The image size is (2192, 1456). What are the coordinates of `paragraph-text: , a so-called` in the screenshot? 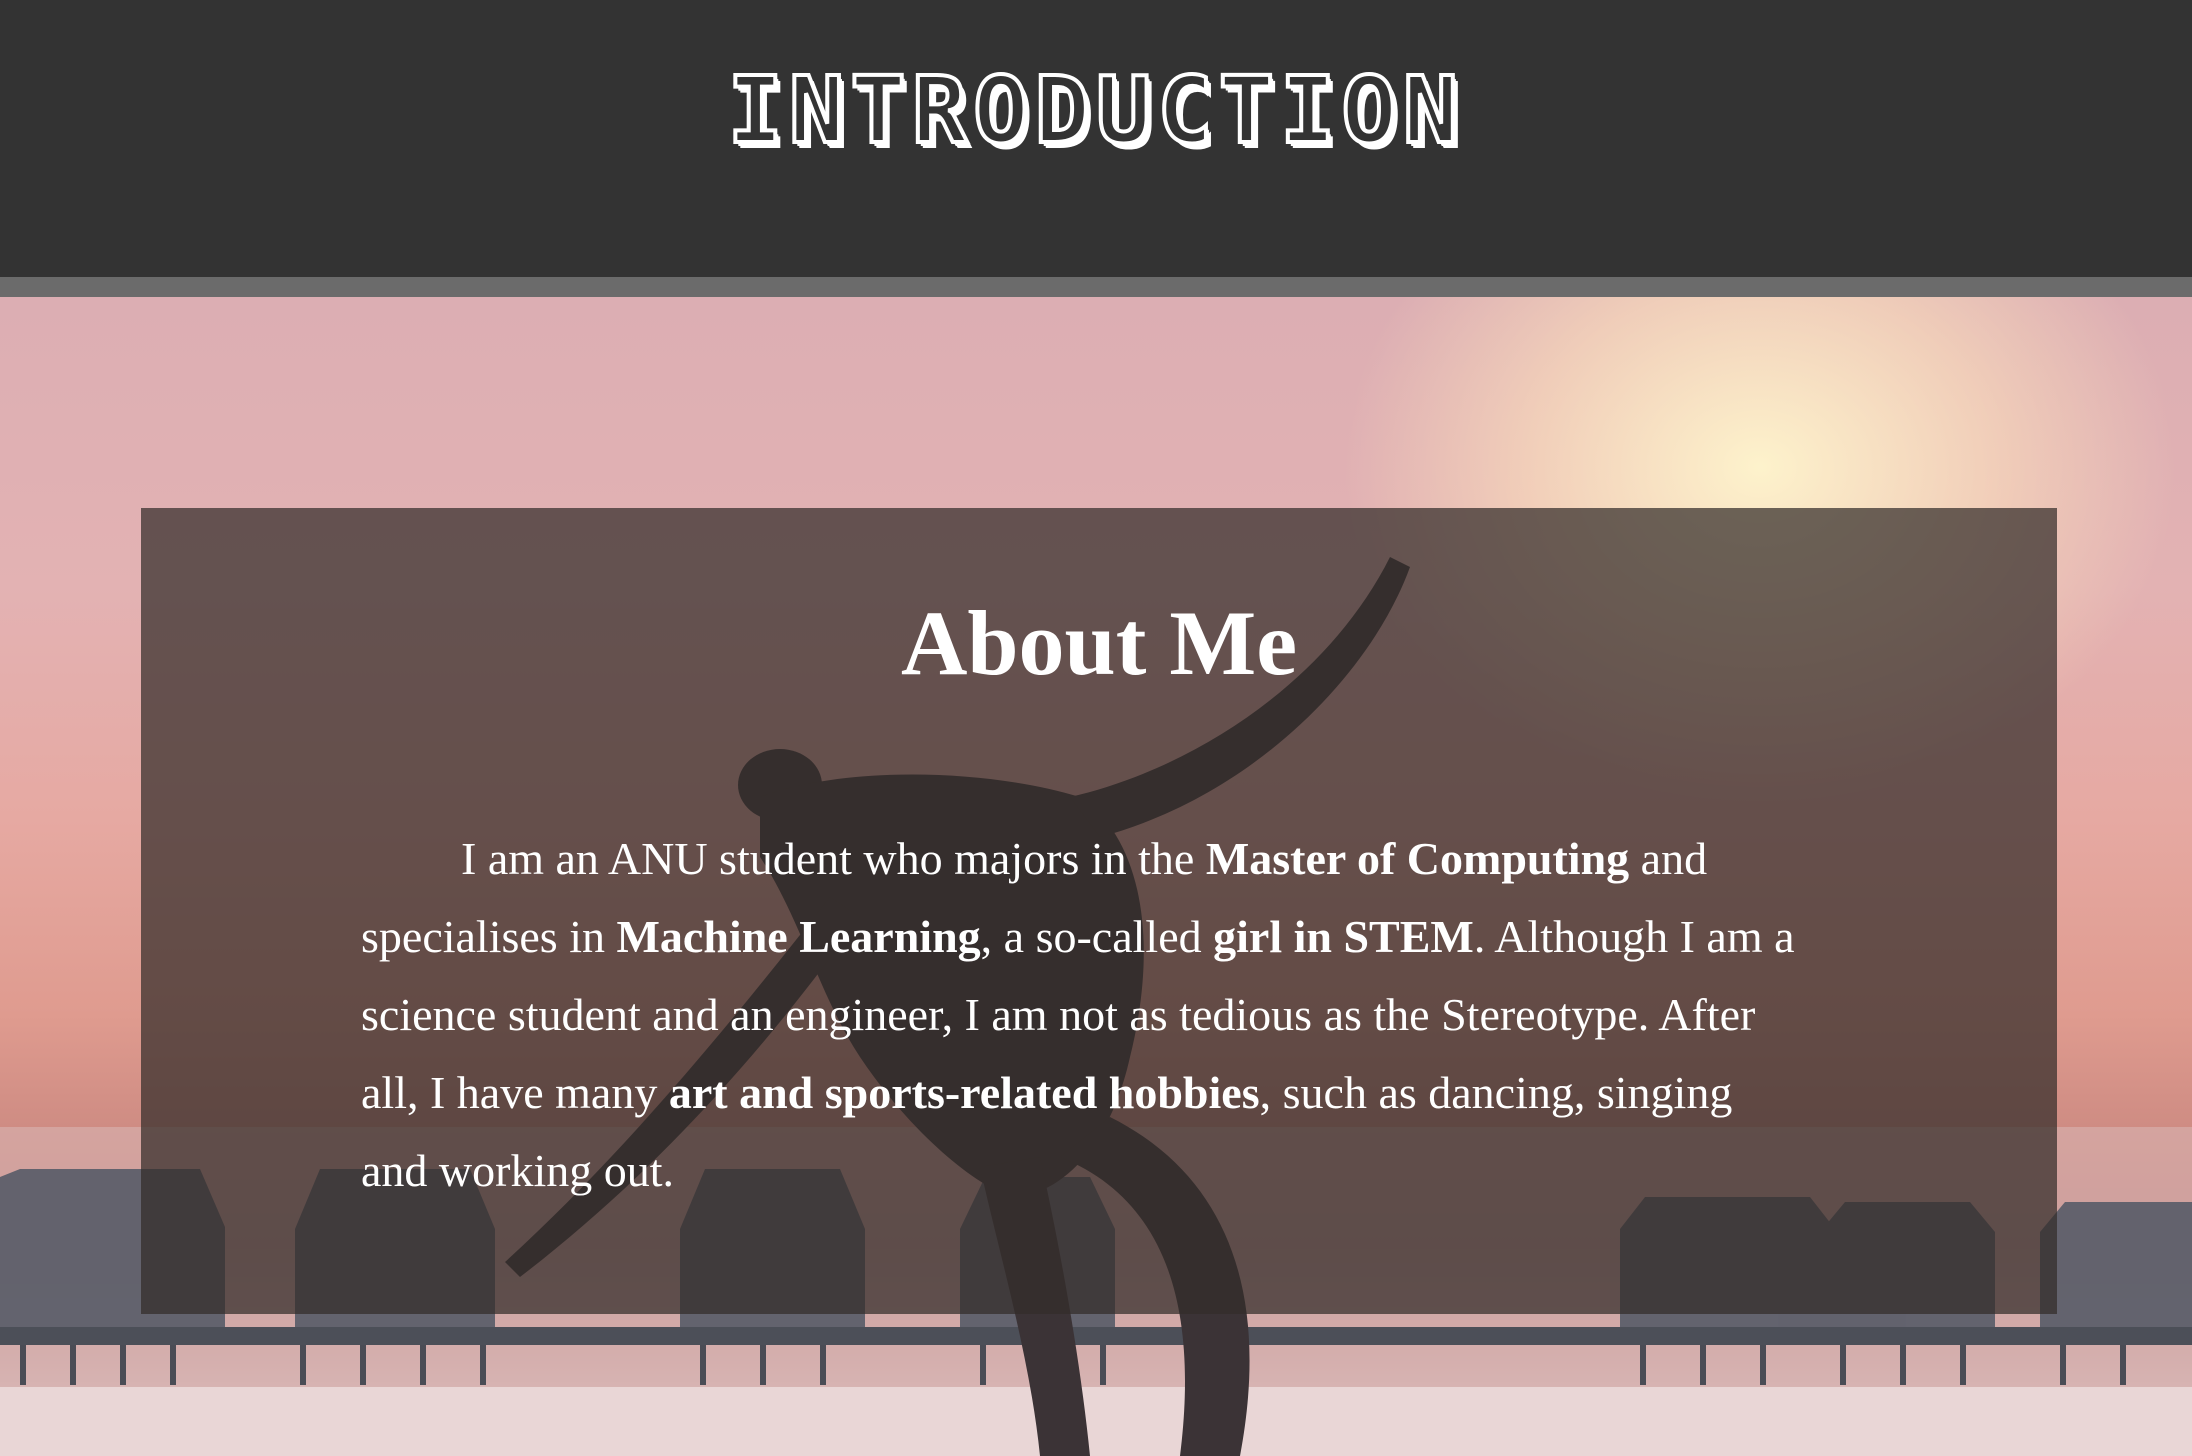 It's located at (1097, 936).